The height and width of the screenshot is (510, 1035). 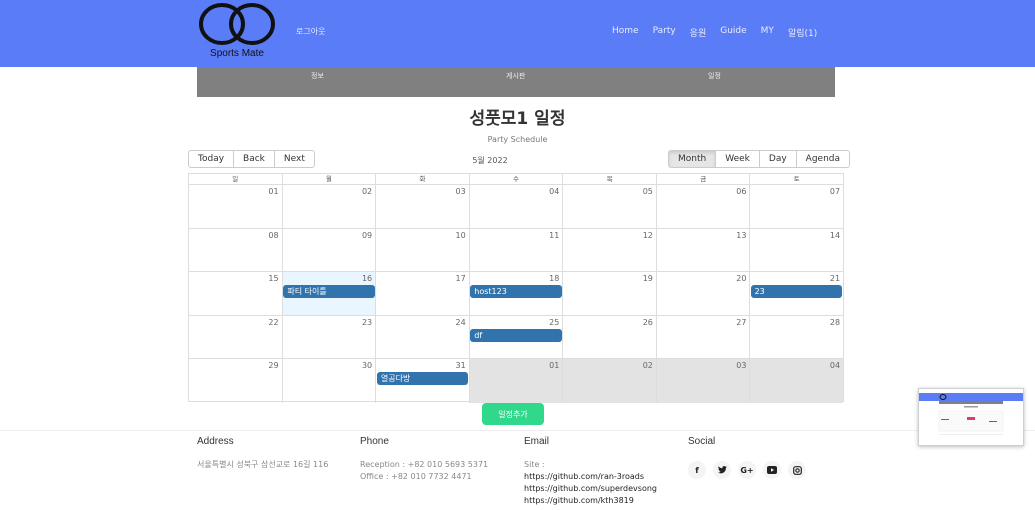 What do you see at coordinates (835, 235) in the screenshot?
I see `day-number: 14` at bounding box center [835, 235].